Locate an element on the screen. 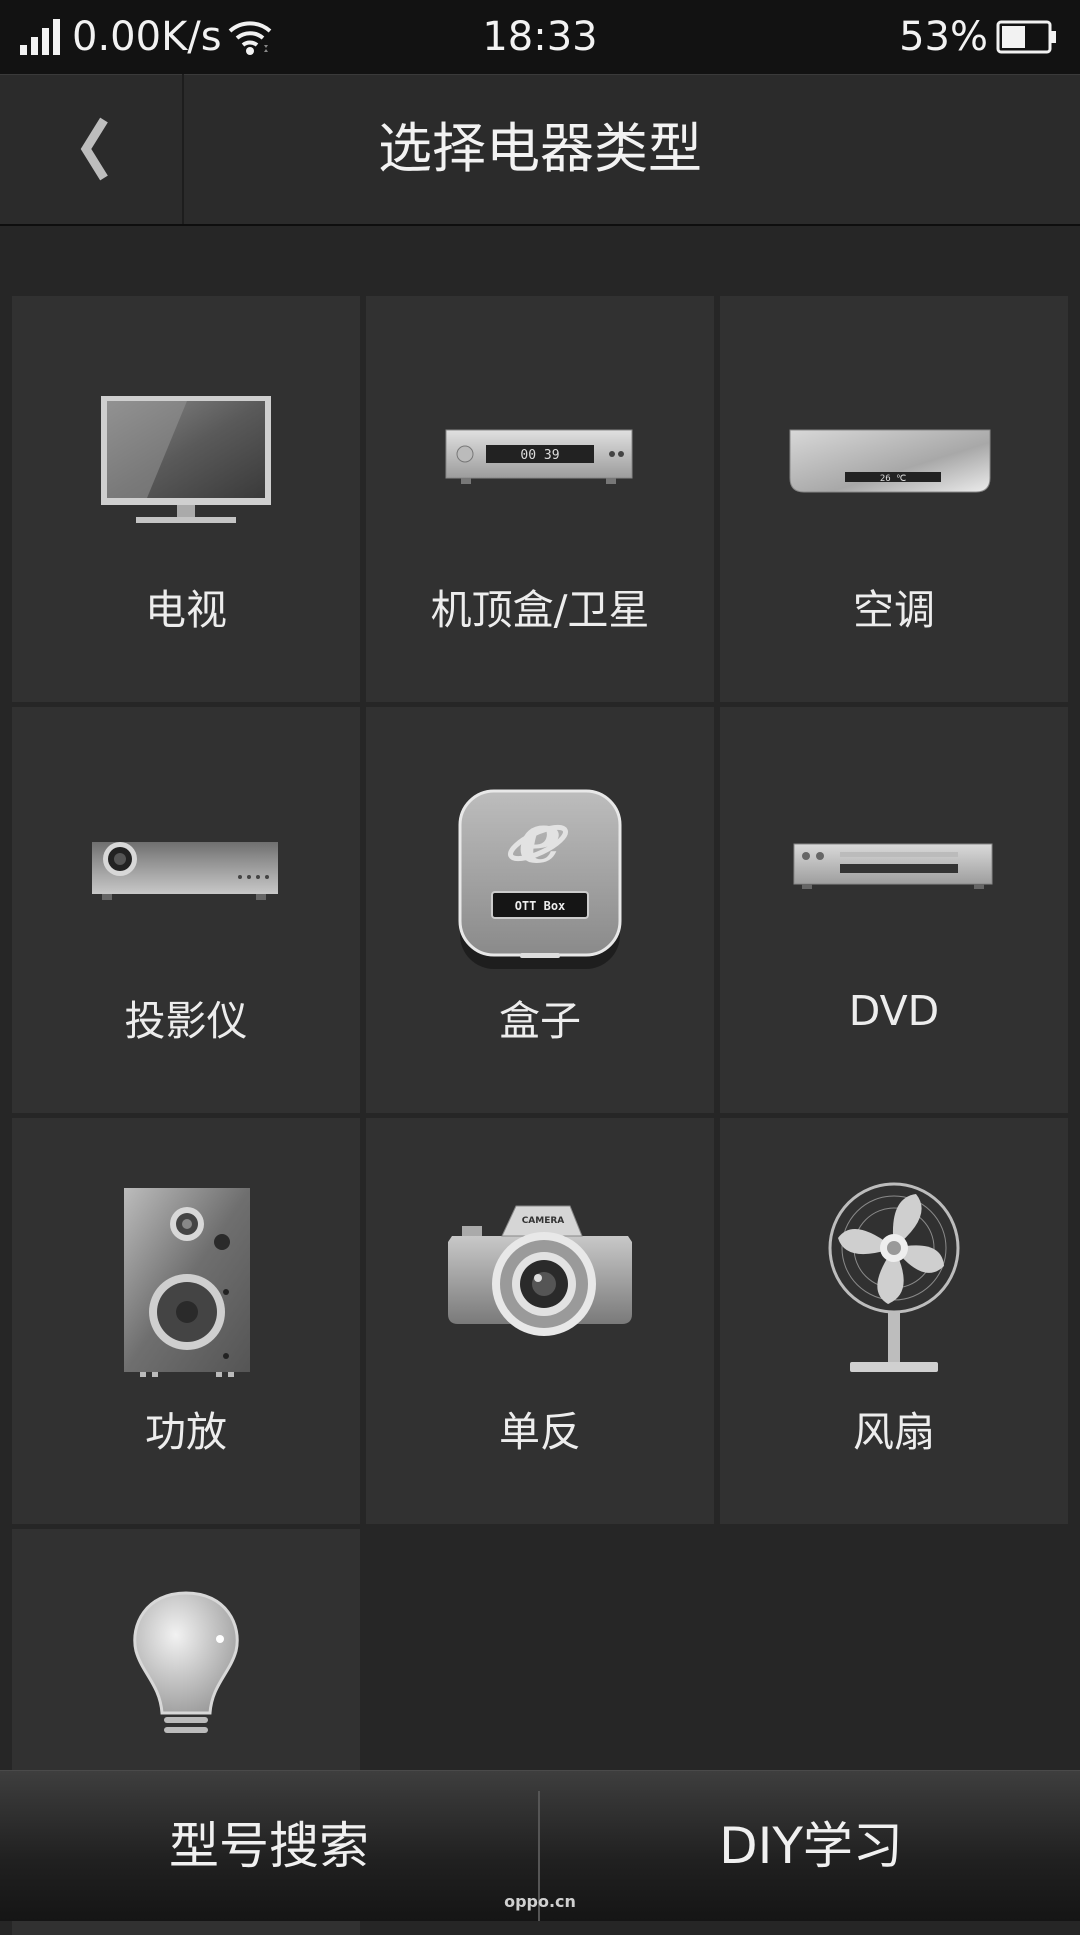 The height and width of the screenshot is (1935, 1080). appliance-tile-amplifier: 功放 is located at coordinates (186, 1321).